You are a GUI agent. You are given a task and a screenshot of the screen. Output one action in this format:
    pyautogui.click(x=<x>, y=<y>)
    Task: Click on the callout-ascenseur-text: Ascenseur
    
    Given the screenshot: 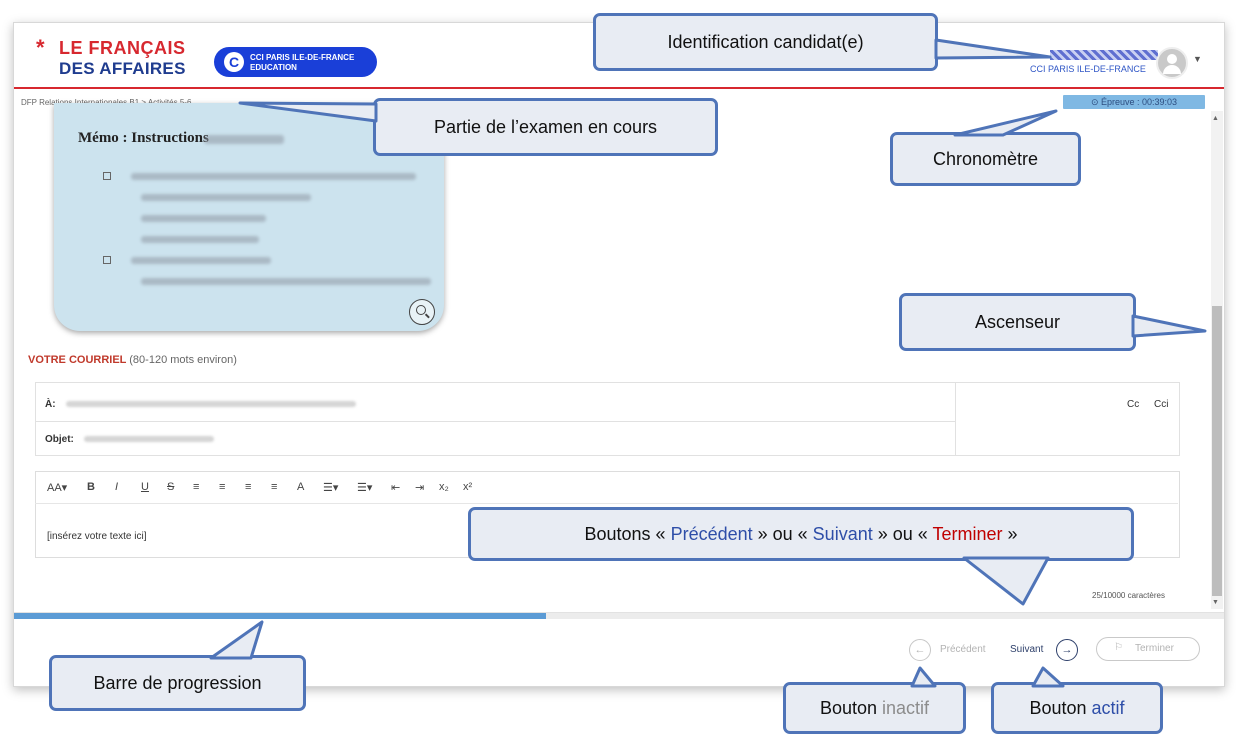 What is the action you would take?
    pyautogui.click(x=1017, y=322)
    